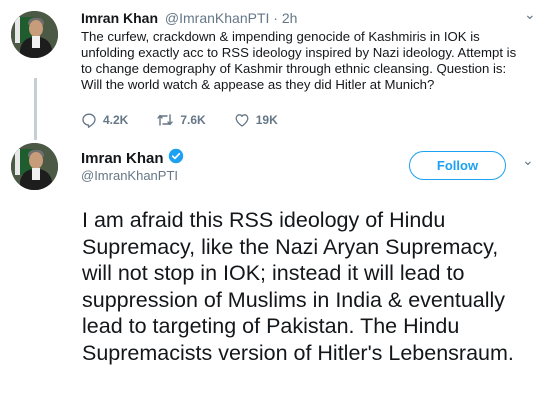 The image size is (548, 410). I want to click on retweet-icon, so click(165, 120).